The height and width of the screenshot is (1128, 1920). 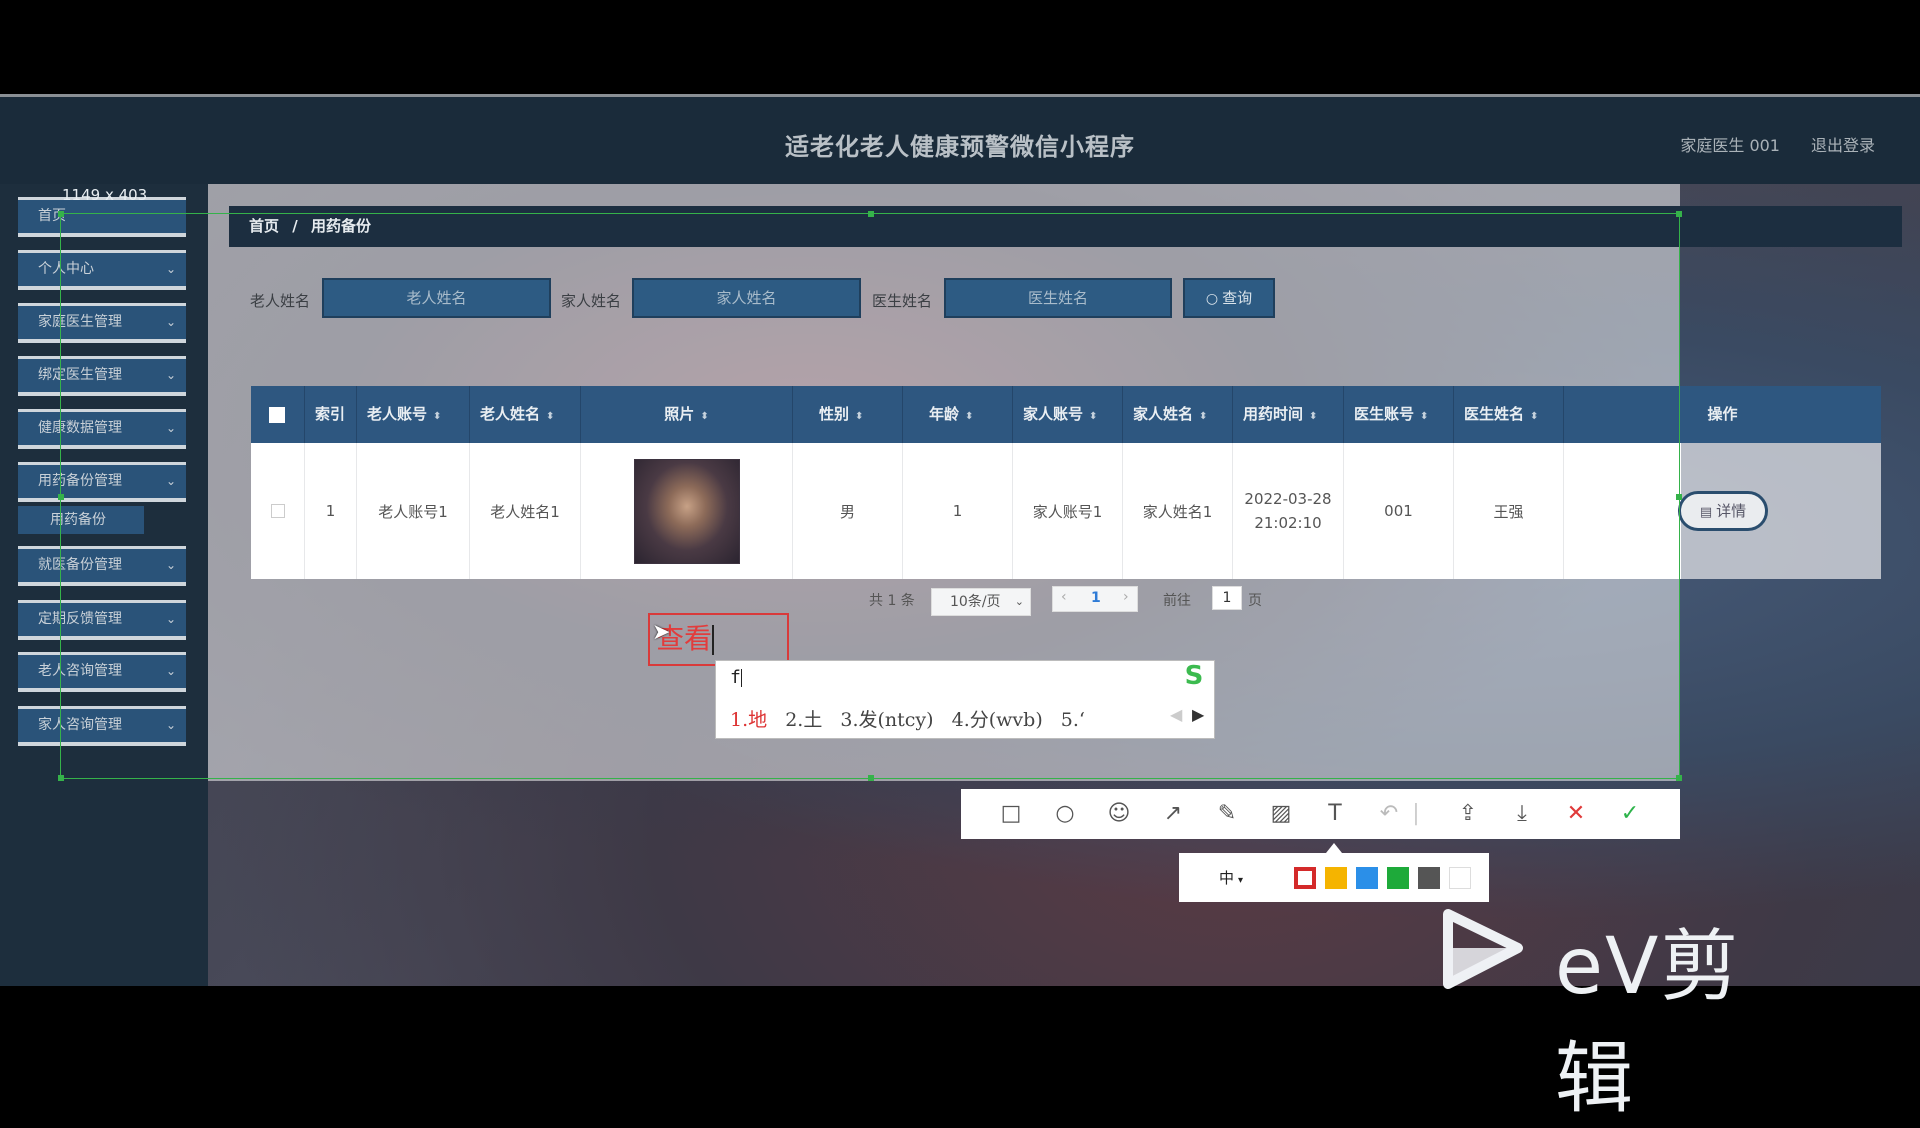 I want to click on close-icon: ✕, so click(x=1576, y=814).